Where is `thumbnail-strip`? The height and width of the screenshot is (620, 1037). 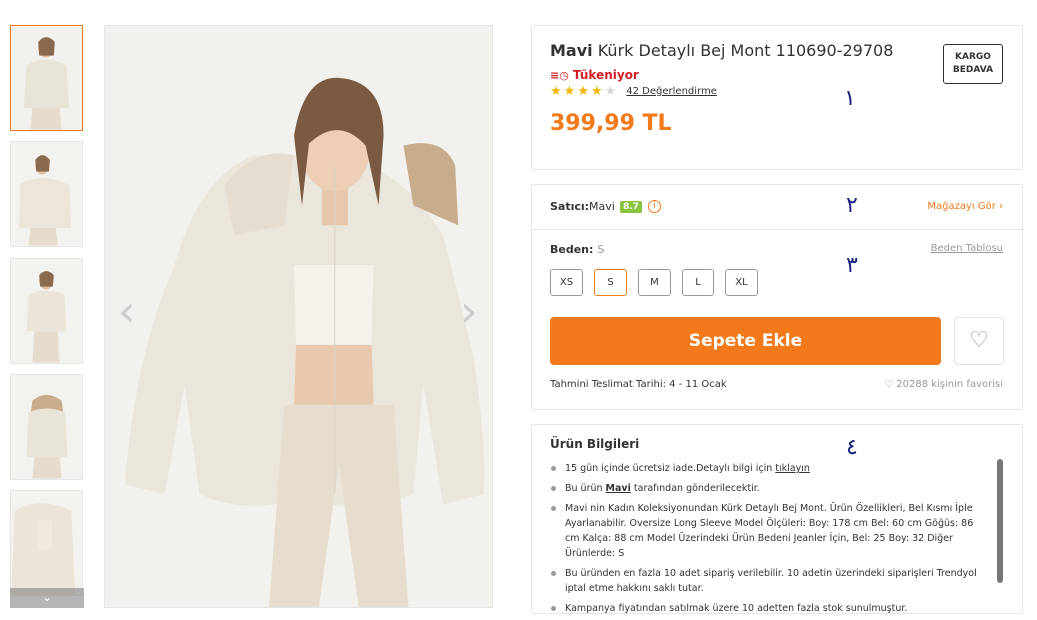
thumbnail-strip is located at coordinates (47, 316).